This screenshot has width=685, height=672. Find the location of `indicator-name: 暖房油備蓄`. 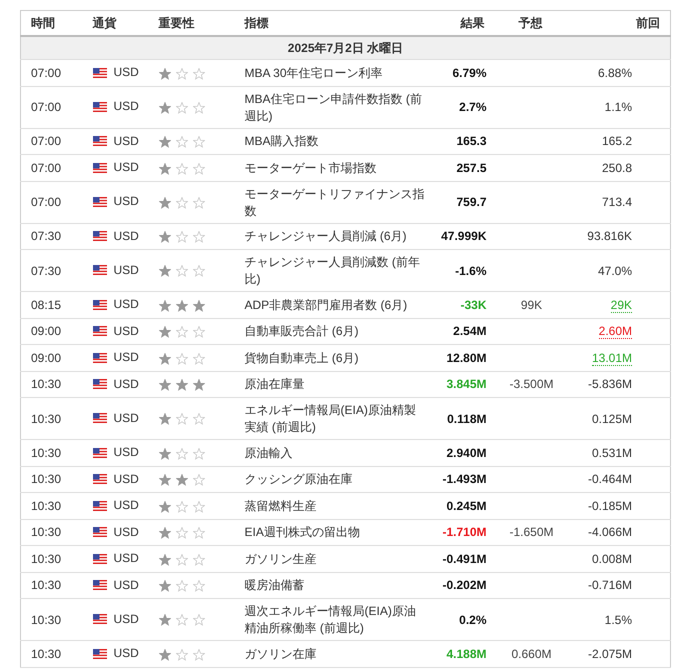

indicator-name: 暖房油備蓄 is located at coordinates (274, 585).